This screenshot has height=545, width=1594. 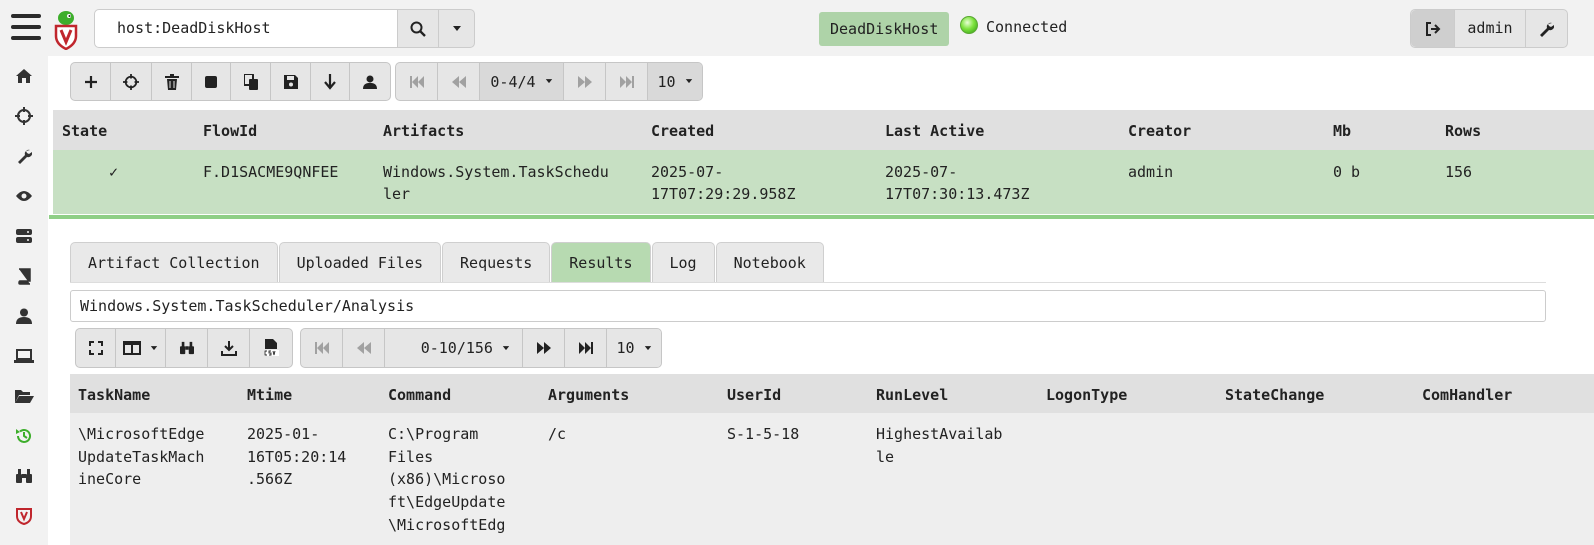 I want to click on laptop-icon, so click(x=24, y=356).